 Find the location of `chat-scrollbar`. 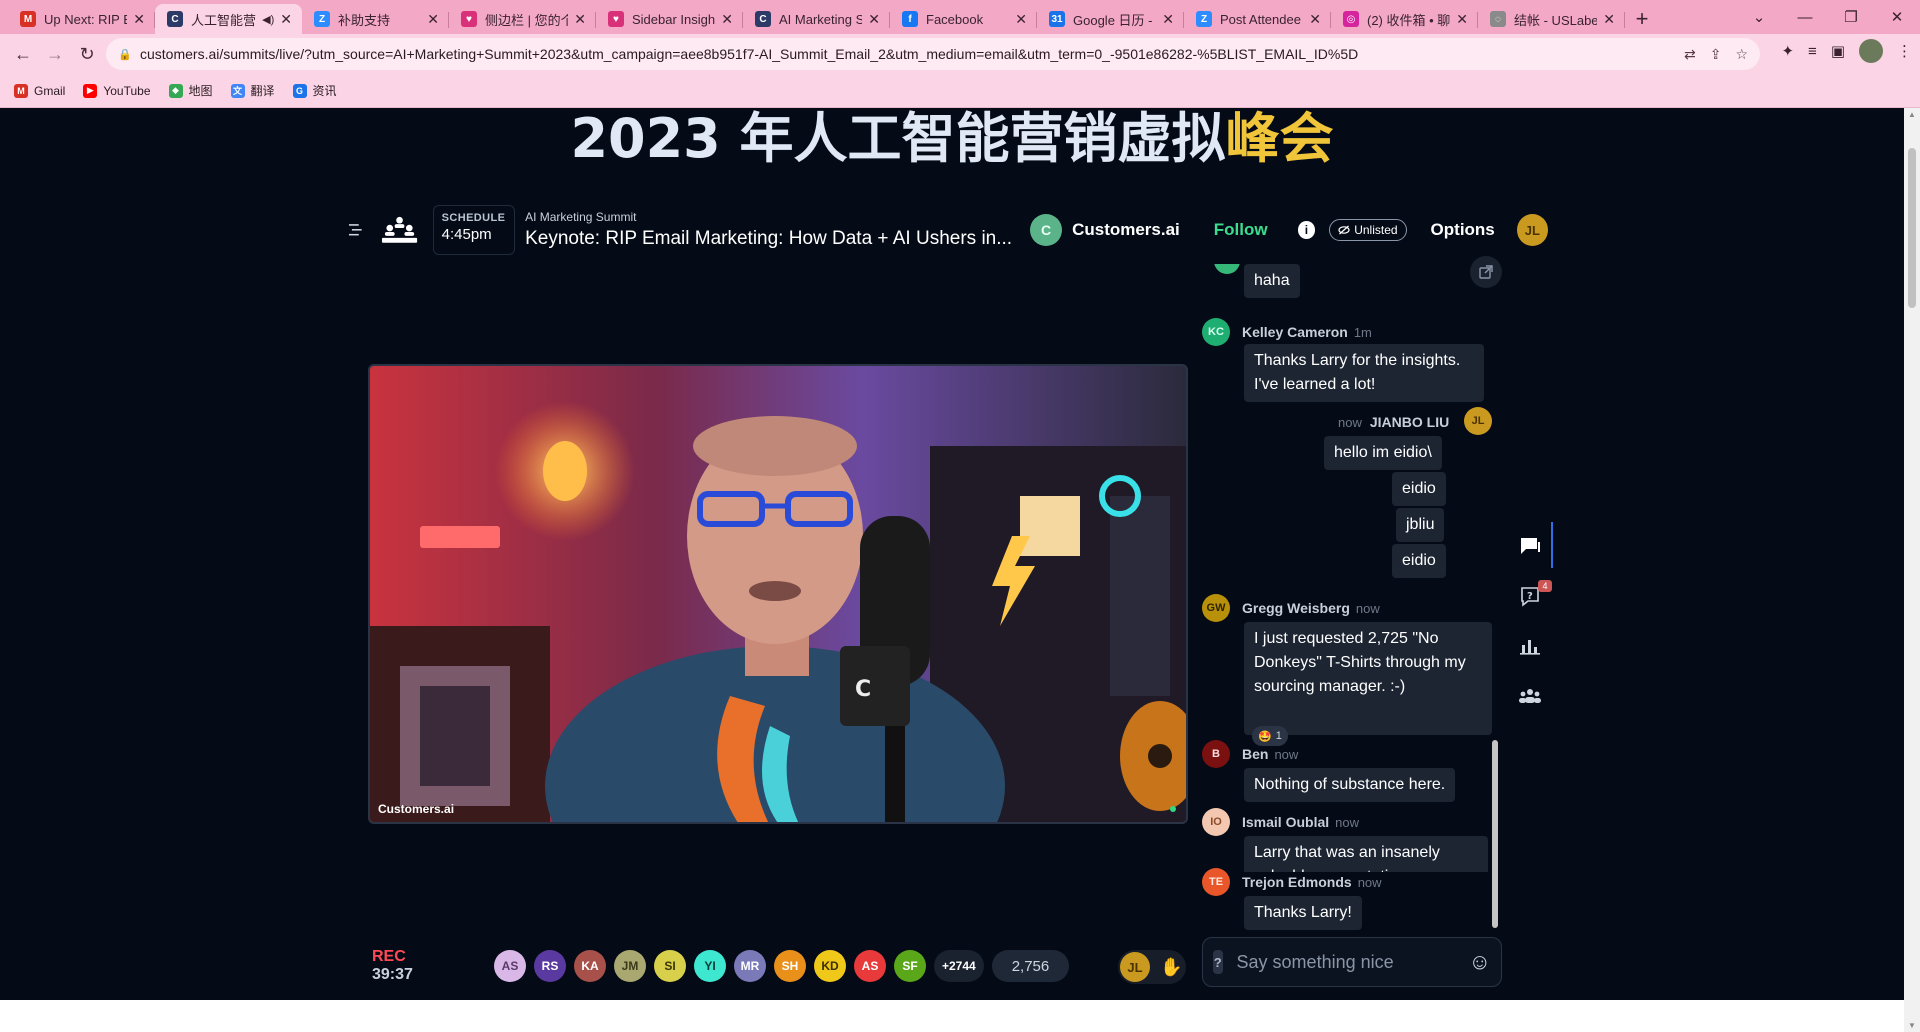

chat-scrollbar is located at coordinates (1495, 834).